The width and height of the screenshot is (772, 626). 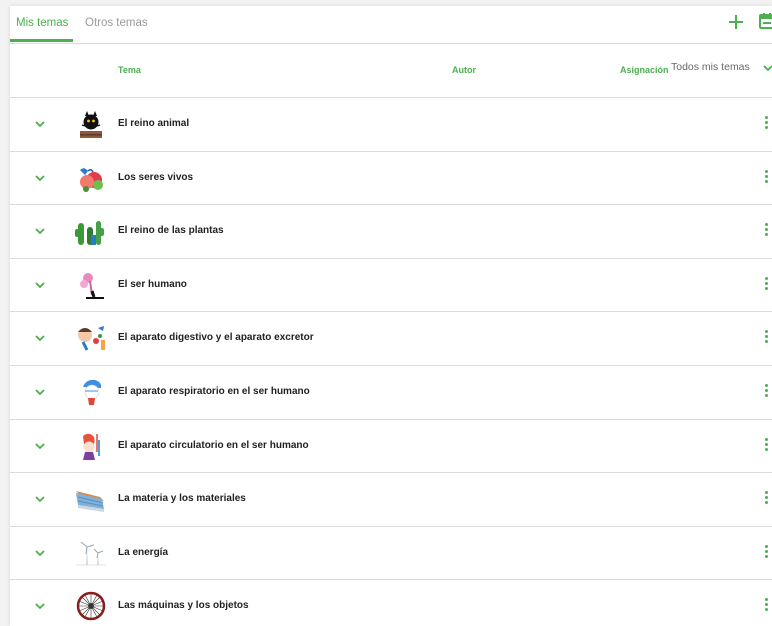 What do you see at coordinates (391, 393) in the screenshot?
I see `topic-row: El aparato respiratorio en el ser humano` at bounding box center [391, 393].